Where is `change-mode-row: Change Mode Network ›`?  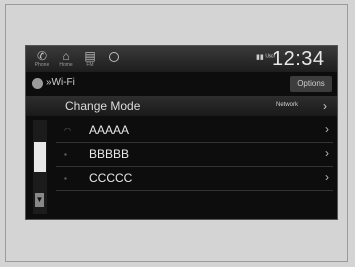 change-mode-row: Change Mode Network › is located at coordinates (181, 106).